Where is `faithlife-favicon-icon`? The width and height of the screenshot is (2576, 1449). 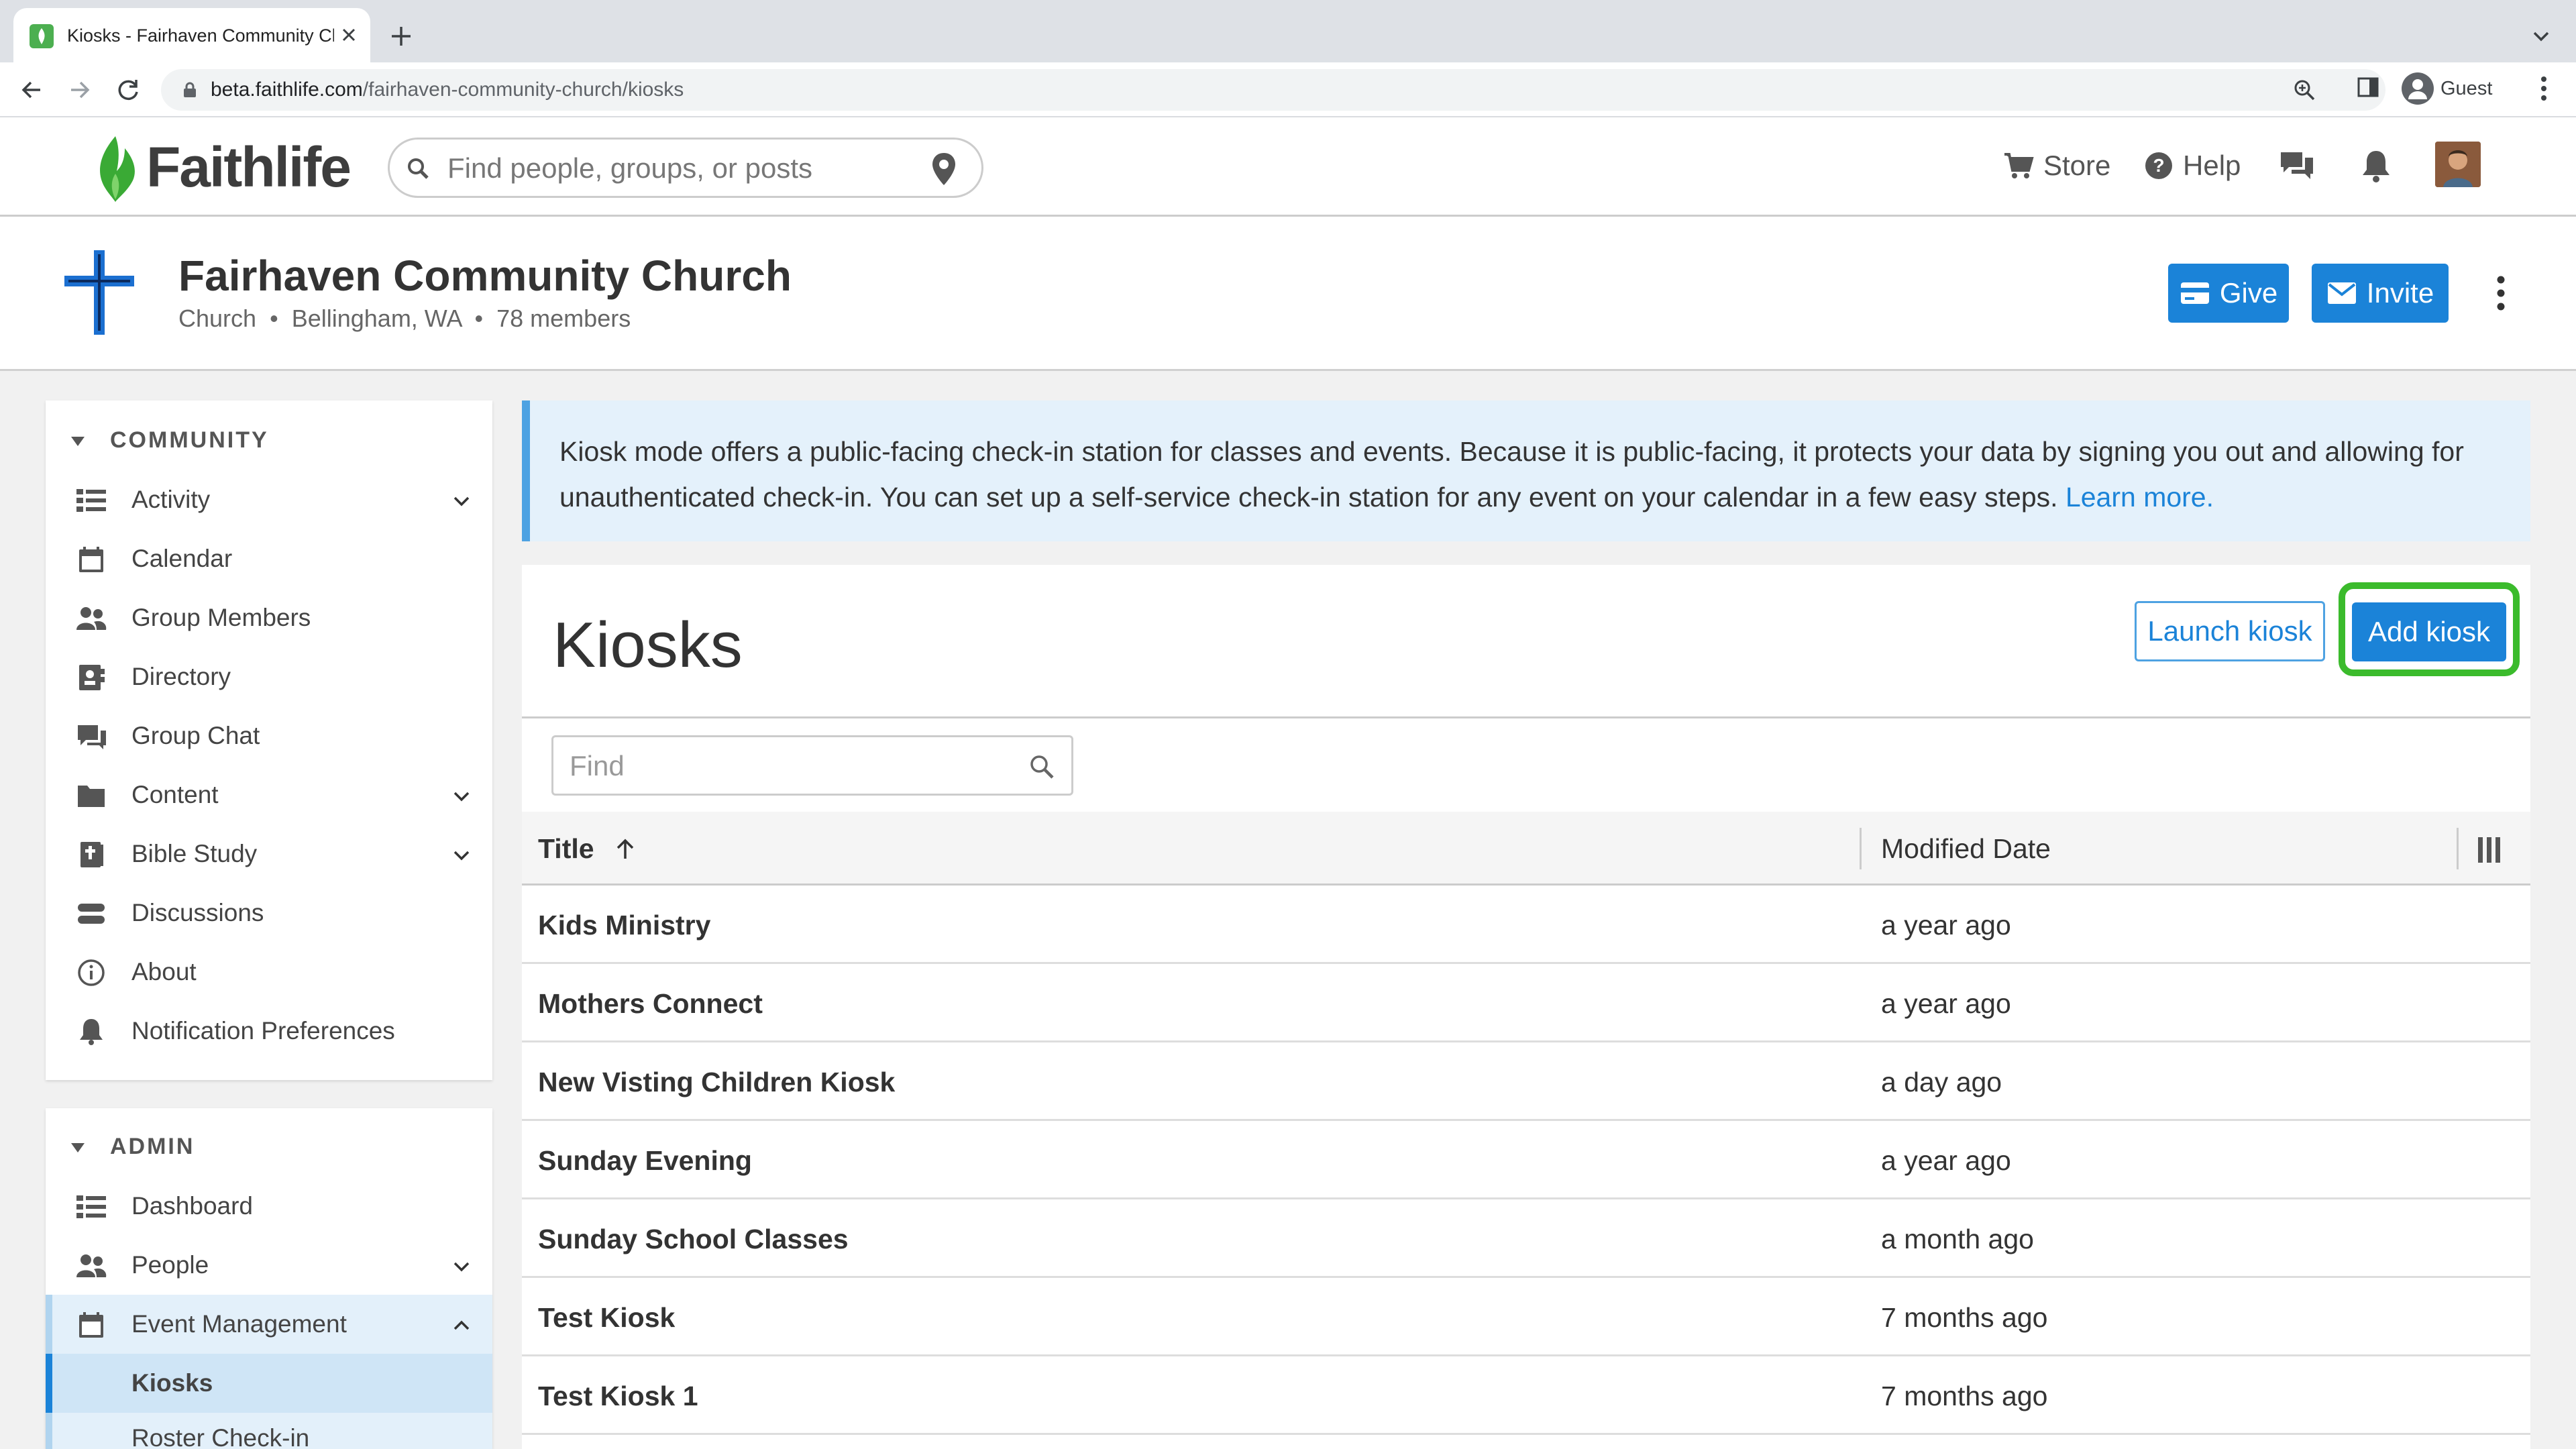 faithlife-favicon-icon is located at coordinates (42, 36).